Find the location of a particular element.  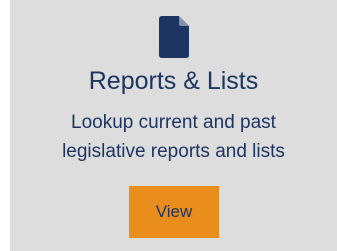

view-button: View is located at coordinates (174, 212).